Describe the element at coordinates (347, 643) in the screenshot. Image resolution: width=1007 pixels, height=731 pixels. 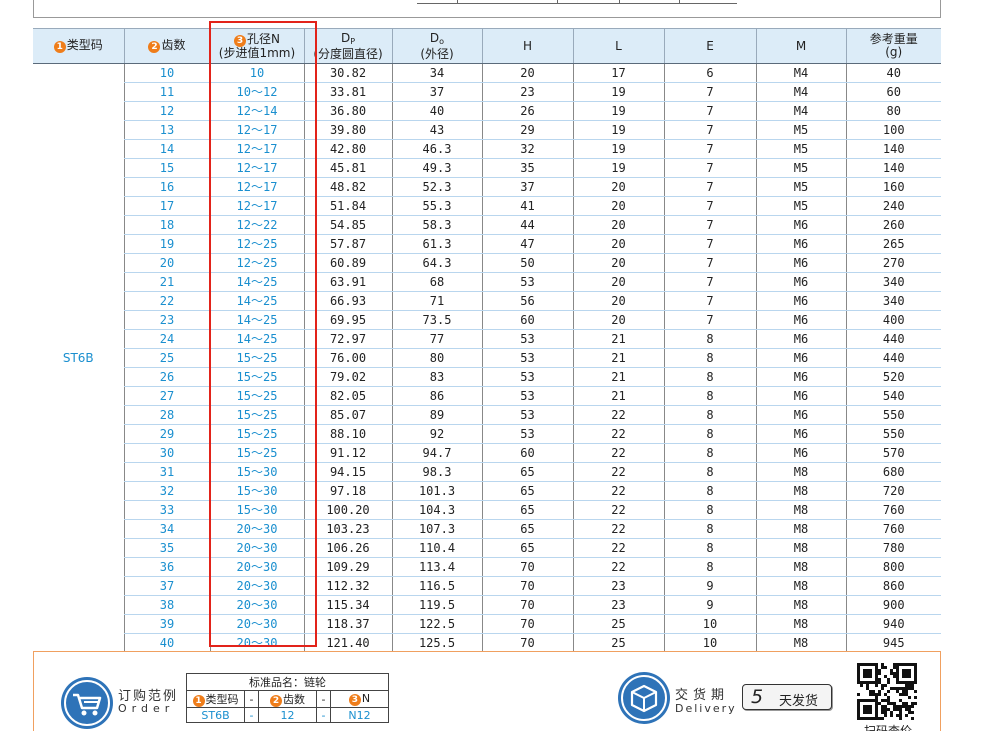
I see `dp-cell: 121.40` at that location.